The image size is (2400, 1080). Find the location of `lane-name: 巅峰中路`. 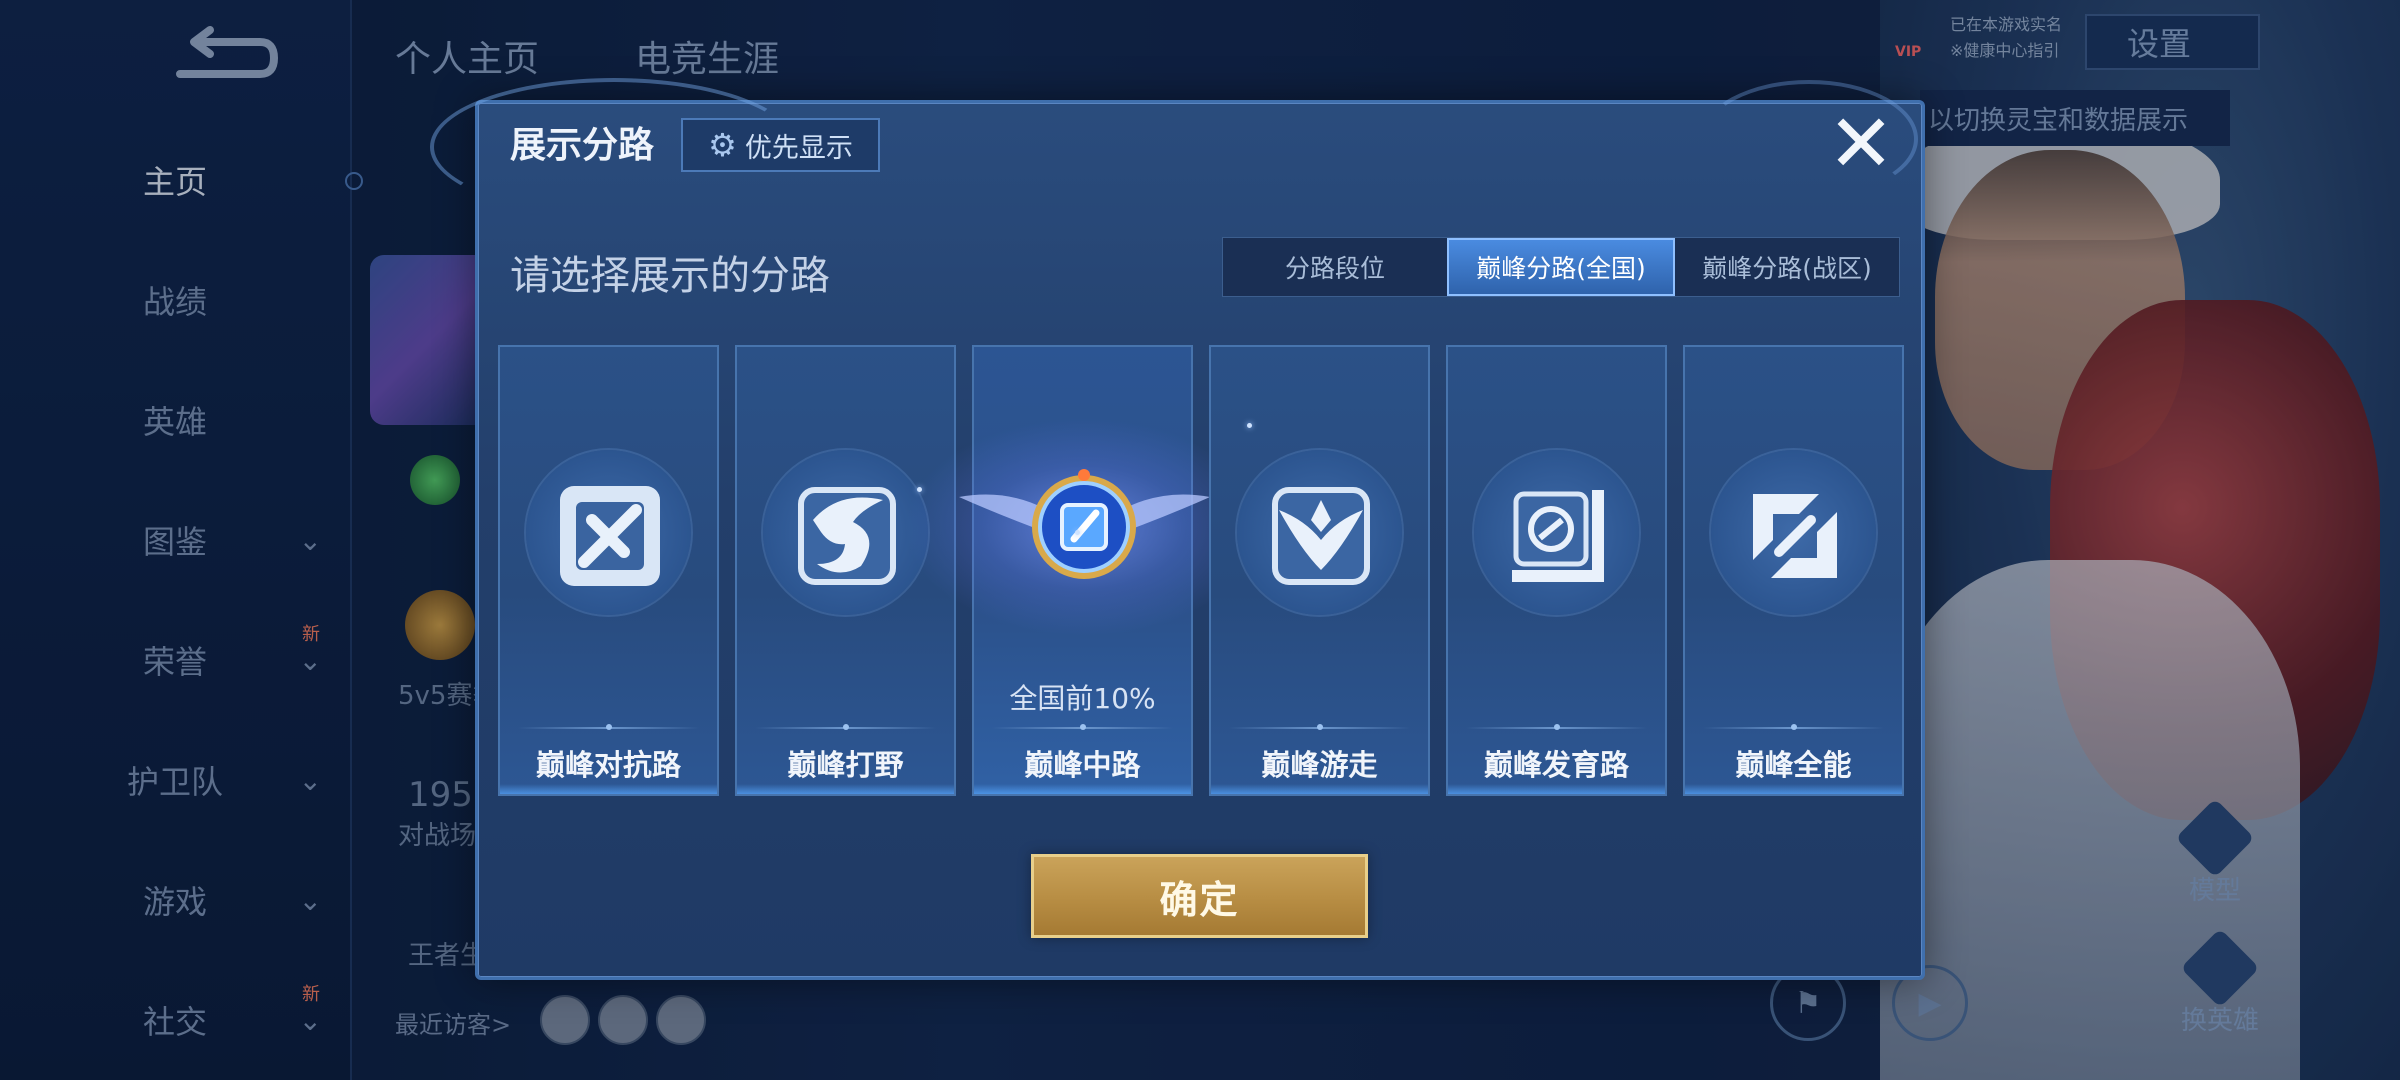

lane-name: 巅峰中路 is located at coordinates (1082, 765).